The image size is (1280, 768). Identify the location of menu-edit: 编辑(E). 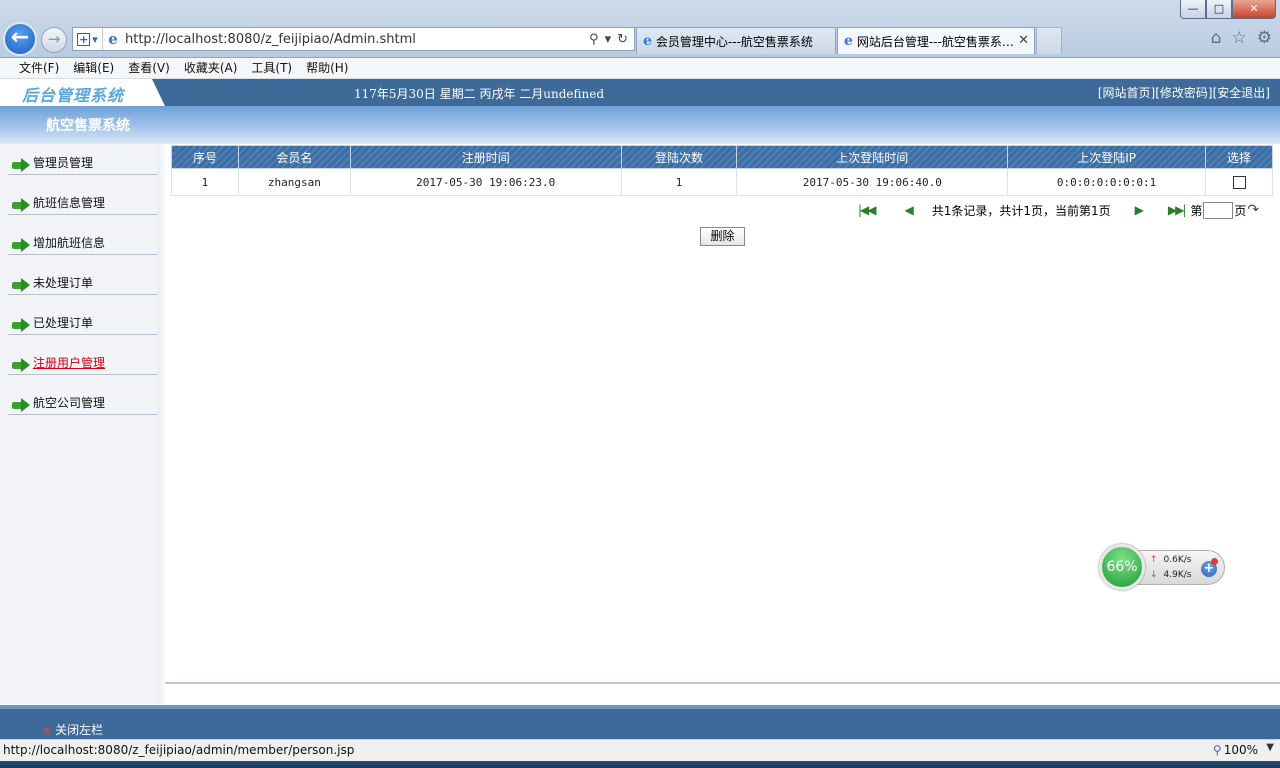
(93, 68).